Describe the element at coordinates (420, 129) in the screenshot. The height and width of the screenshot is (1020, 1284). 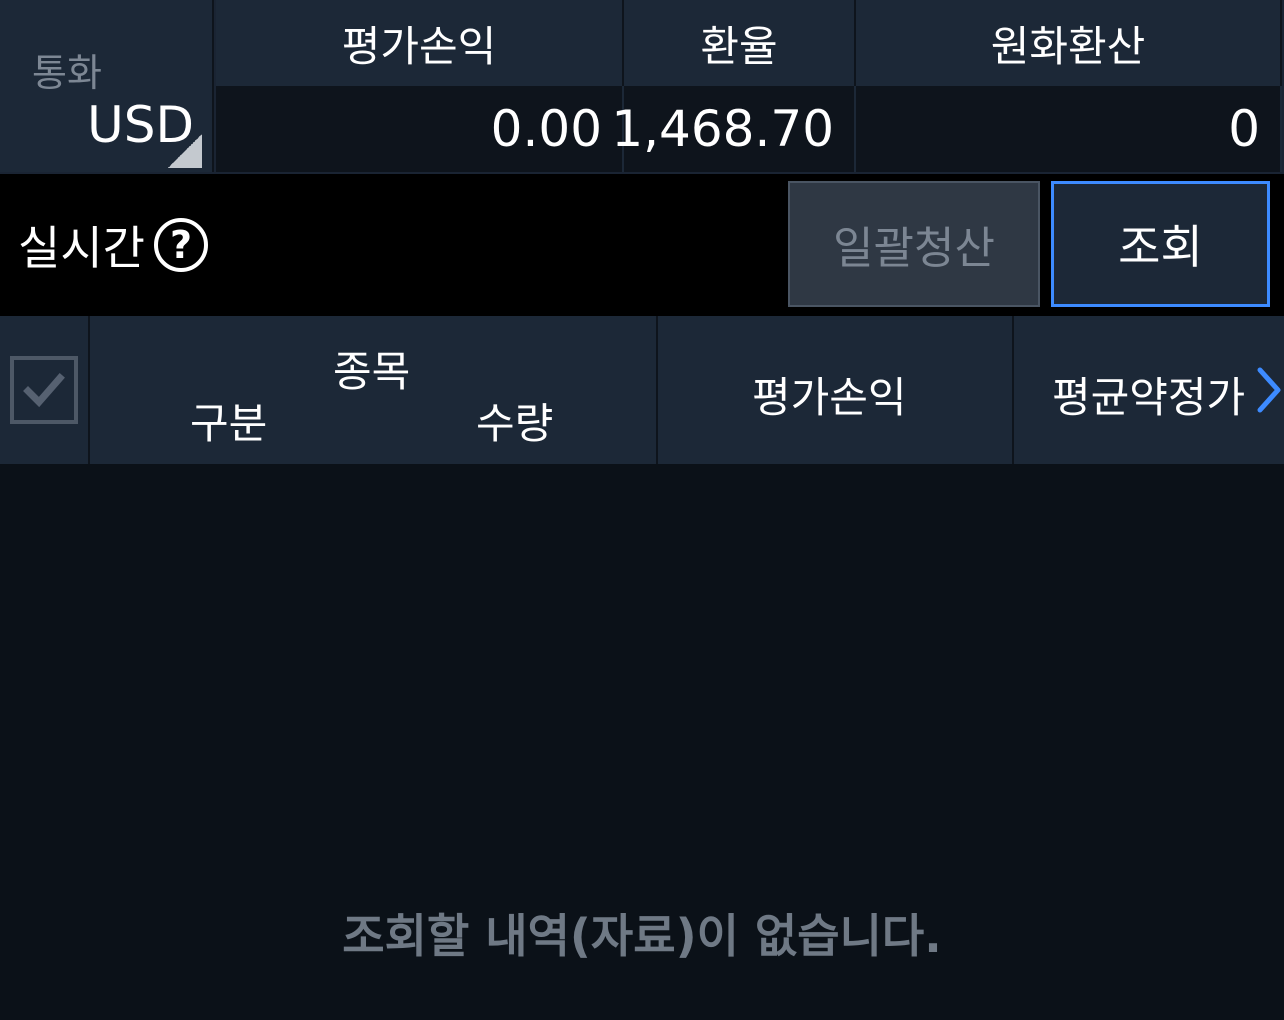
I see `value-valuation-pnl: 0.00` at that location.